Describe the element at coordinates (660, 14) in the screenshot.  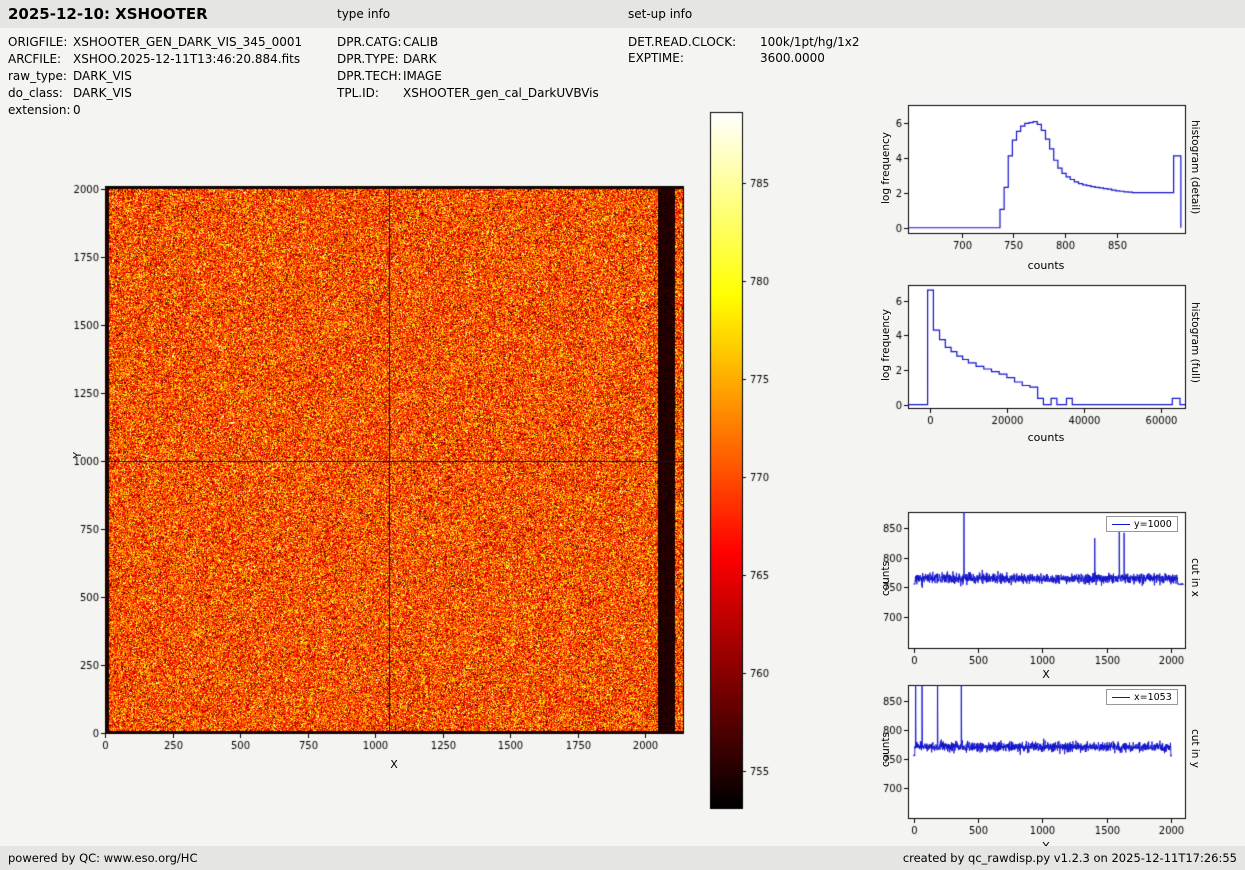
I see `setup-info-label: set-up info` at that location.